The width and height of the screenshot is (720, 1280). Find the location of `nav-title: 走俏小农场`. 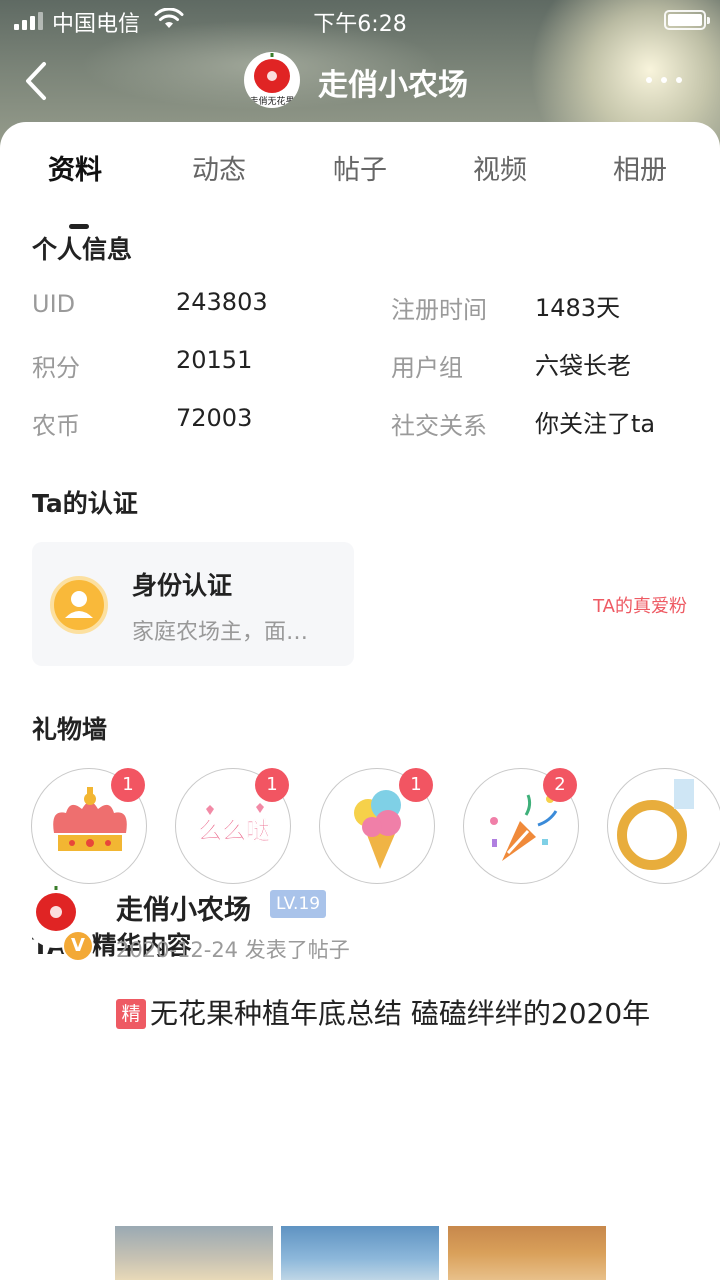

nav-title: 走俏小农场 is located at coordinates (393, 85).